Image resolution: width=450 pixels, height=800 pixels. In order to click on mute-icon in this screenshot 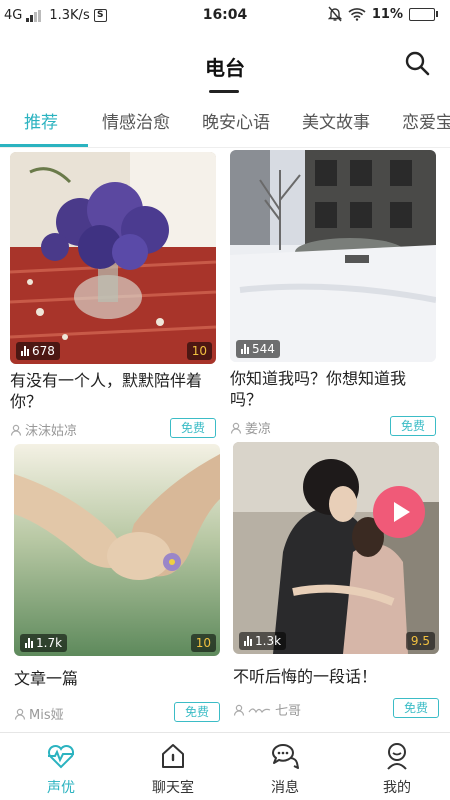, I will do `click(334, 14)`.